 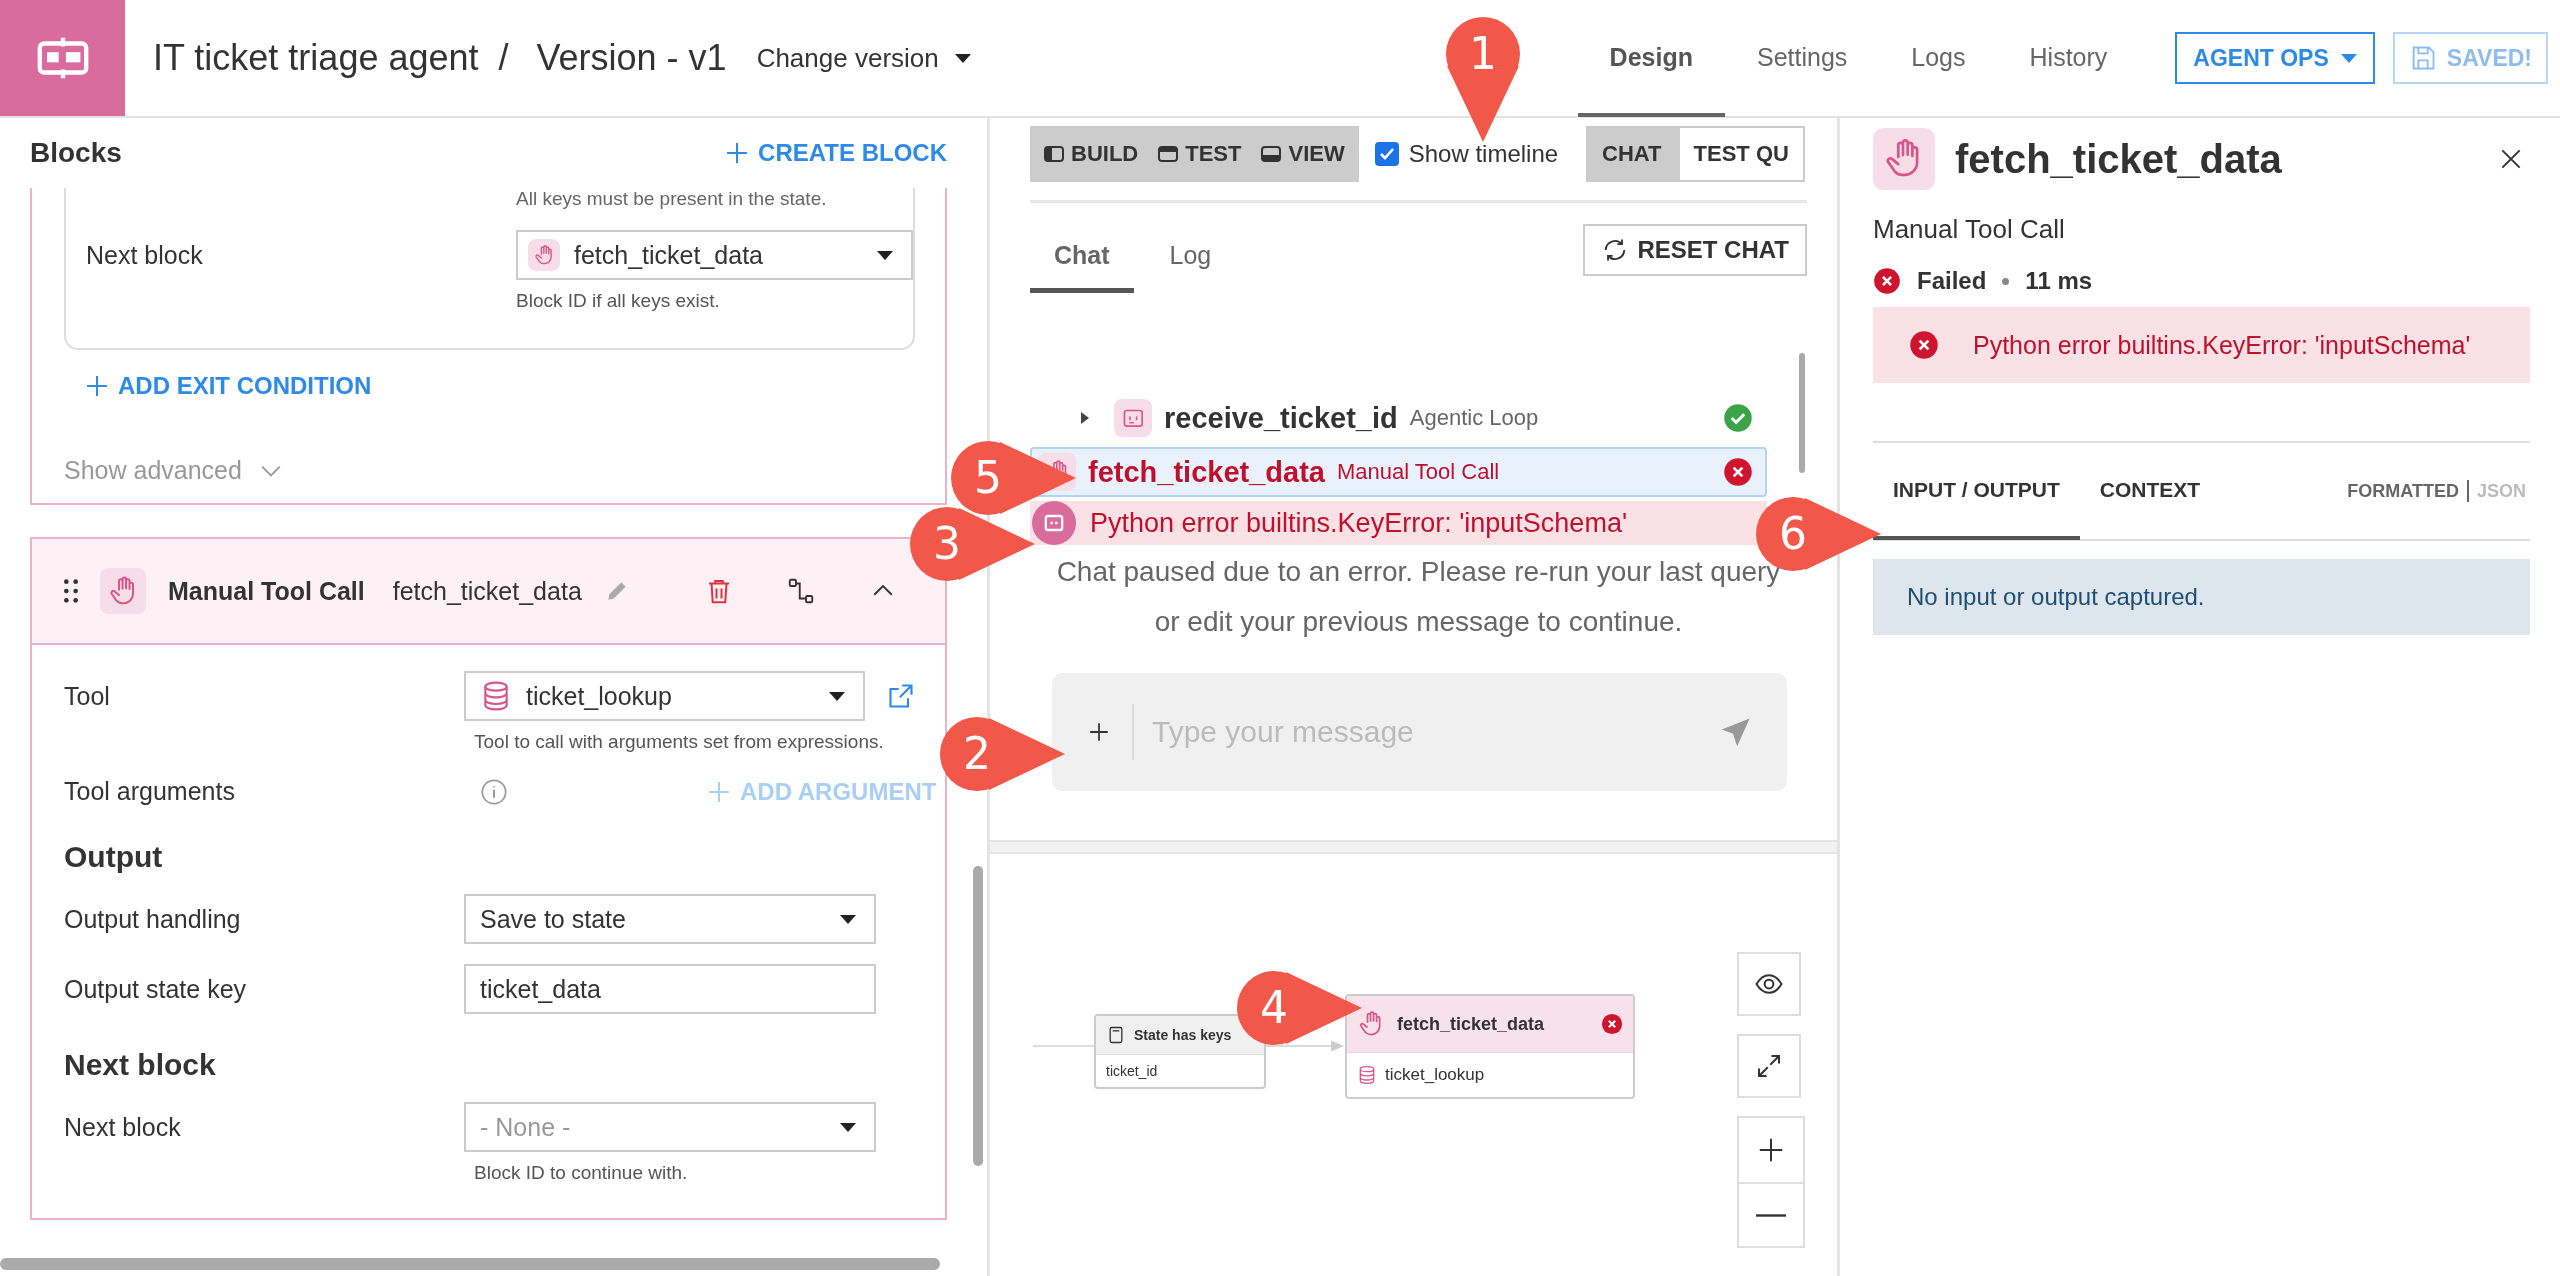 What do you see at coordinates (1490, 1046) in the screenshot?
I see `flow-node: fetch_ticket_data ticket_lookup` at bounding box center [1490, 1046].